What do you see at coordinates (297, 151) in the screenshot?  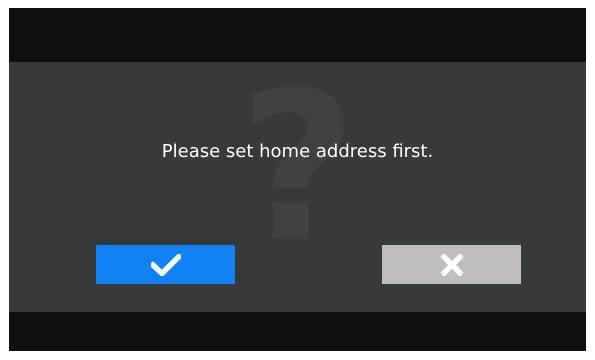 I see `dialog-message: Please set home address first.` at bounding box center [297, 151].